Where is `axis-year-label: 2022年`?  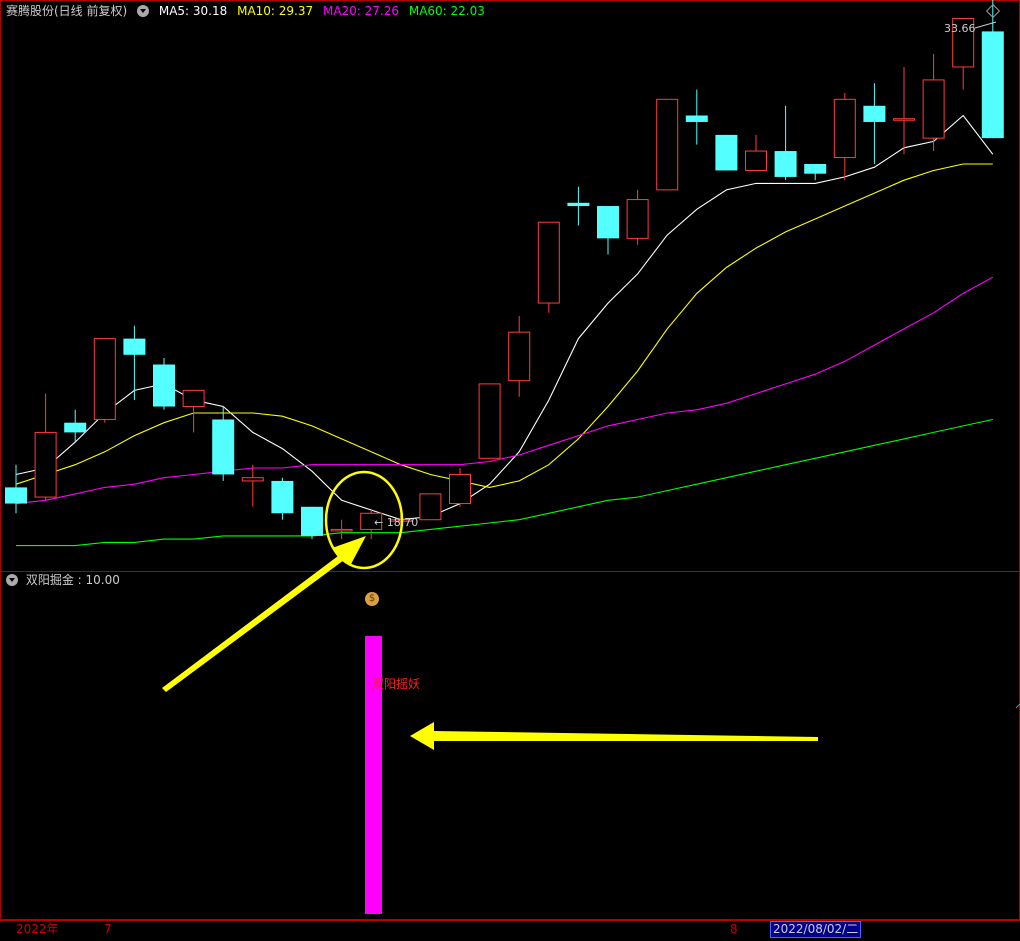
axis-year-label: 2022年 is located at coordinates (37, 929).